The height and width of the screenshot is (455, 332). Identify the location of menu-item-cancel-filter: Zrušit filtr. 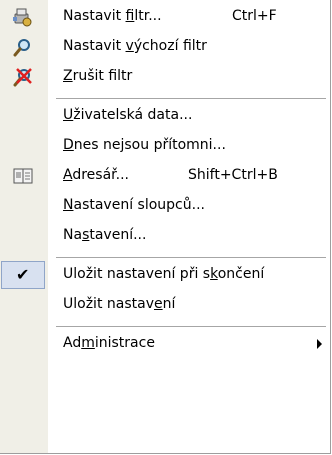
(165, 77).